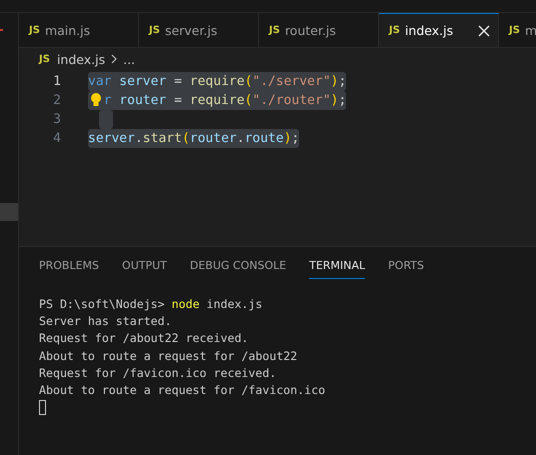 The height and width of the screenshot is (455, 536). Describe the element at coordinates (1, 30) in the screenshot. I see `indicator-icon` at that location.